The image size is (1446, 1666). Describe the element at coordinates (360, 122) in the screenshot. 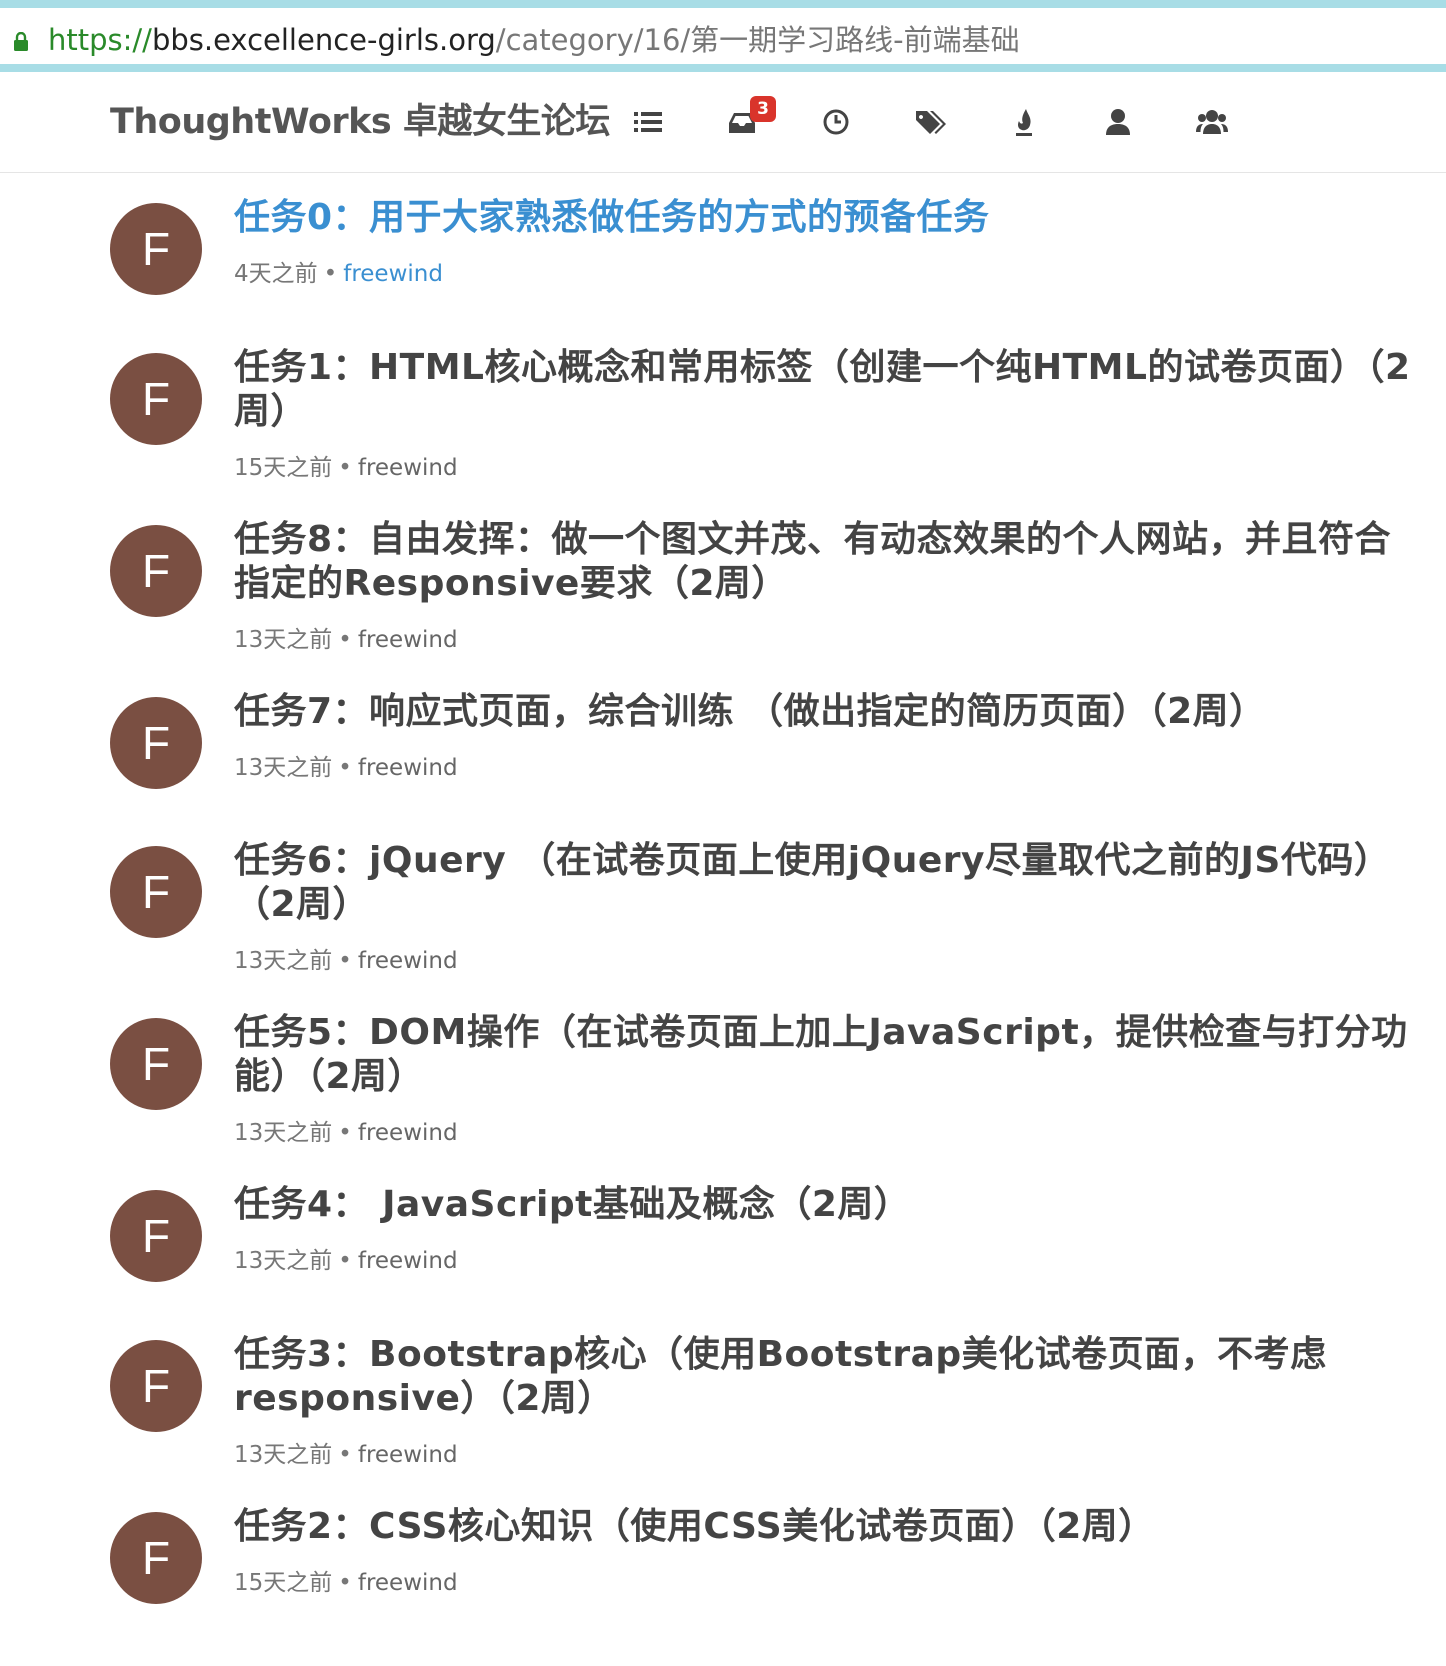

I see `forum-brand: ThoughtWorks 卓越女生论坛` at that location.